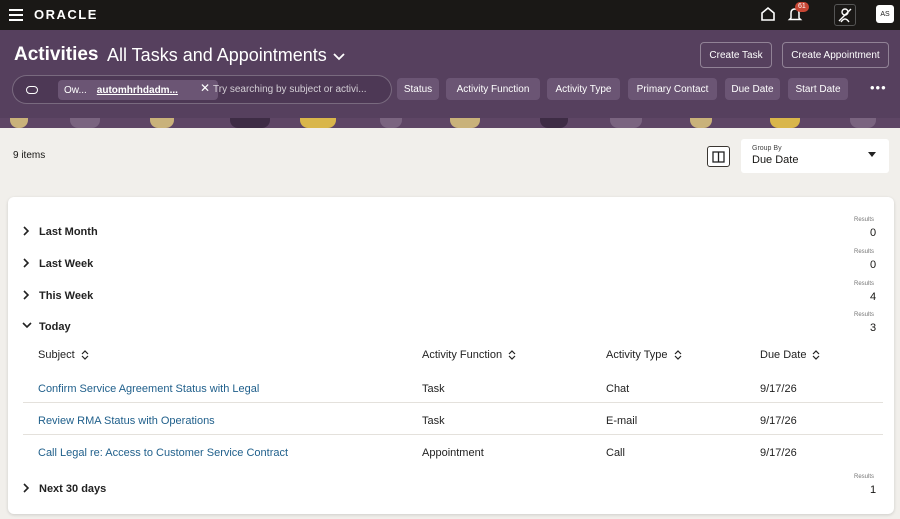  I want to click on saved-search-select: All Tasks and Appointments, so click(226, 55).